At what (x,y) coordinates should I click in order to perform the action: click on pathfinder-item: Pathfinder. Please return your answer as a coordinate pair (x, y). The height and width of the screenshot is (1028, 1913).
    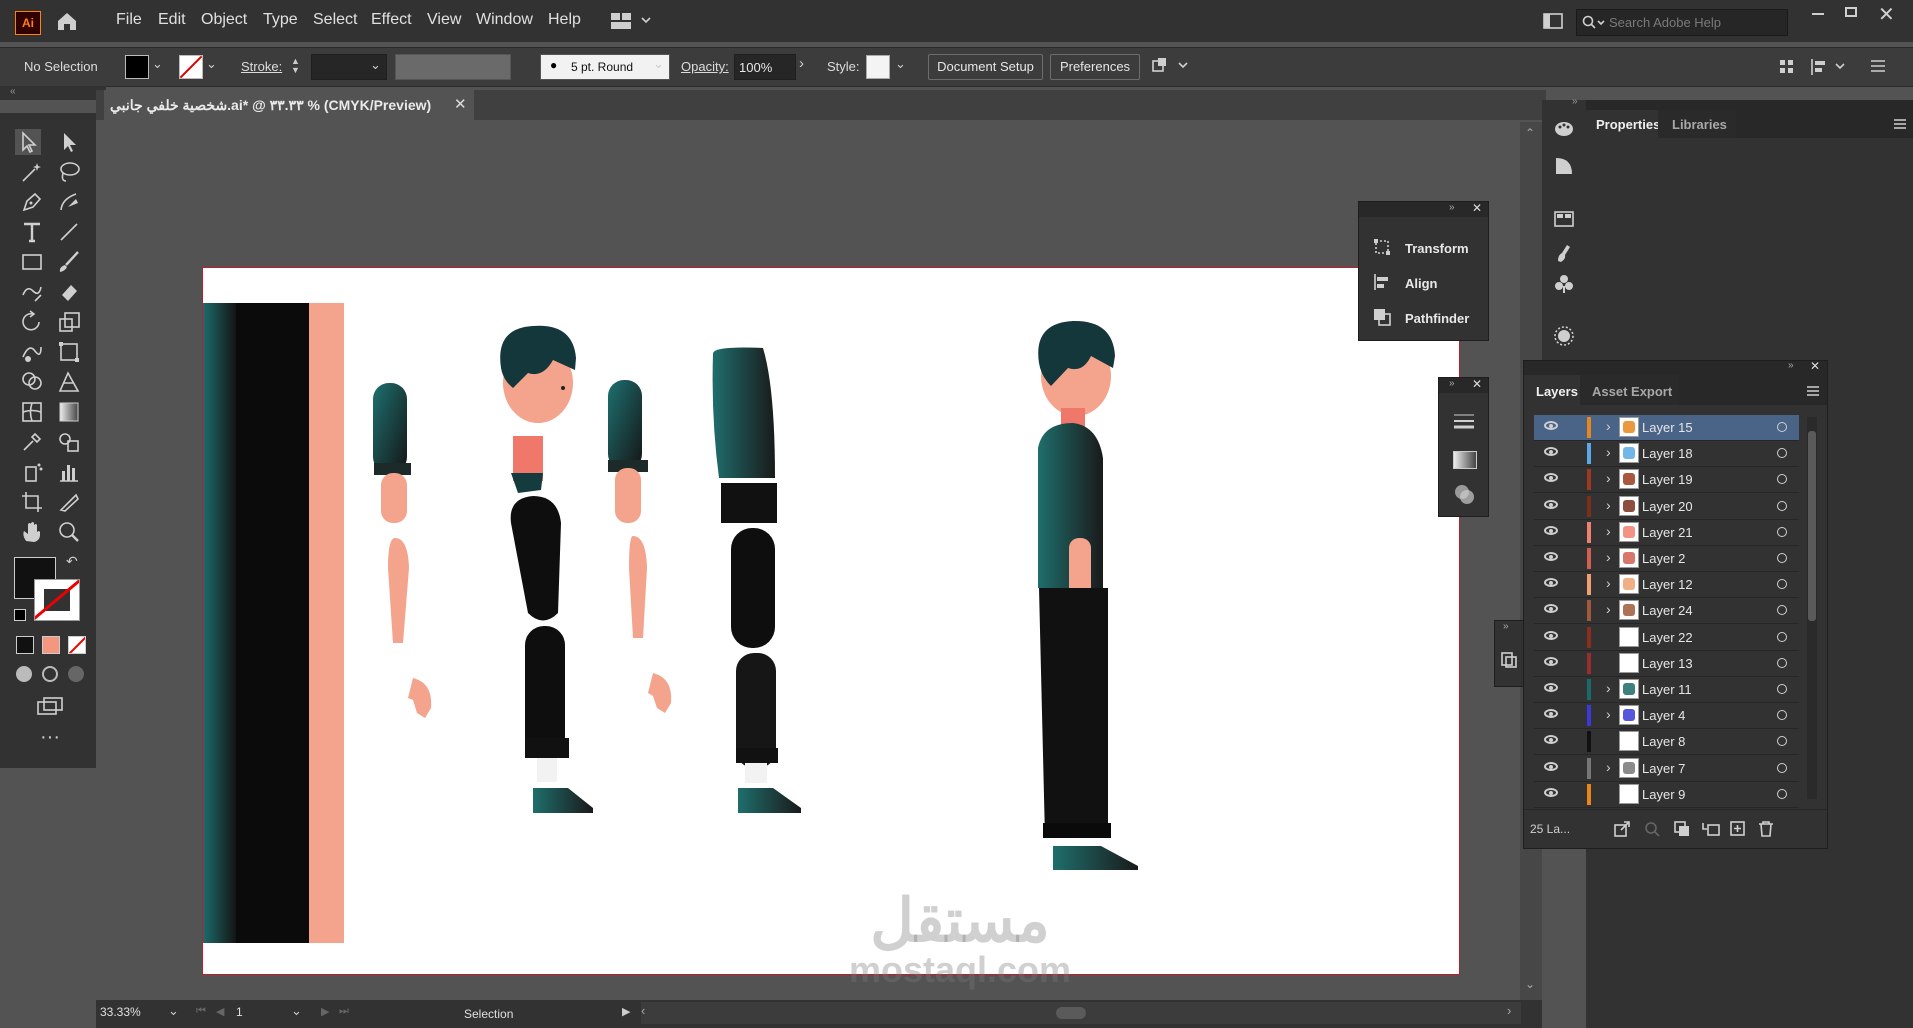
    Looking at the image, I should click on (1437, 318).